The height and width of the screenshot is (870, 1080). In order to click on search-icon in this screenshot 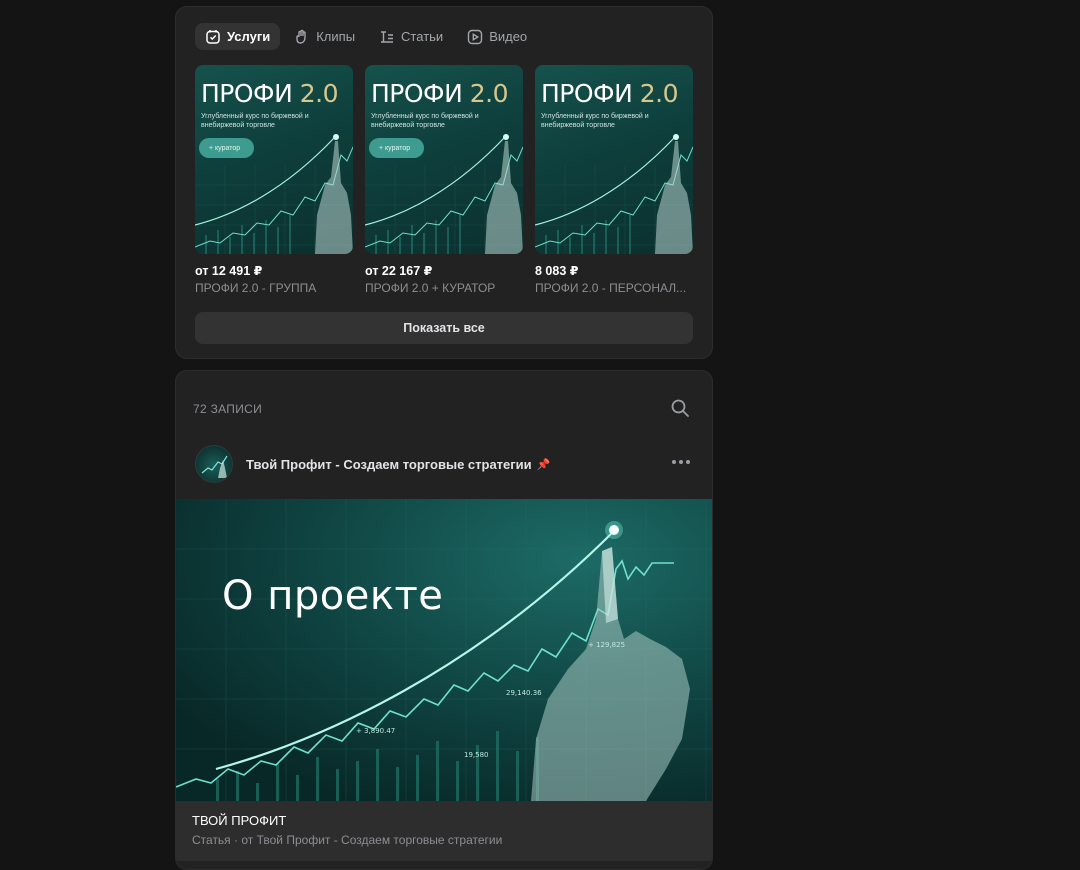, I will do `click(680, 408)`.